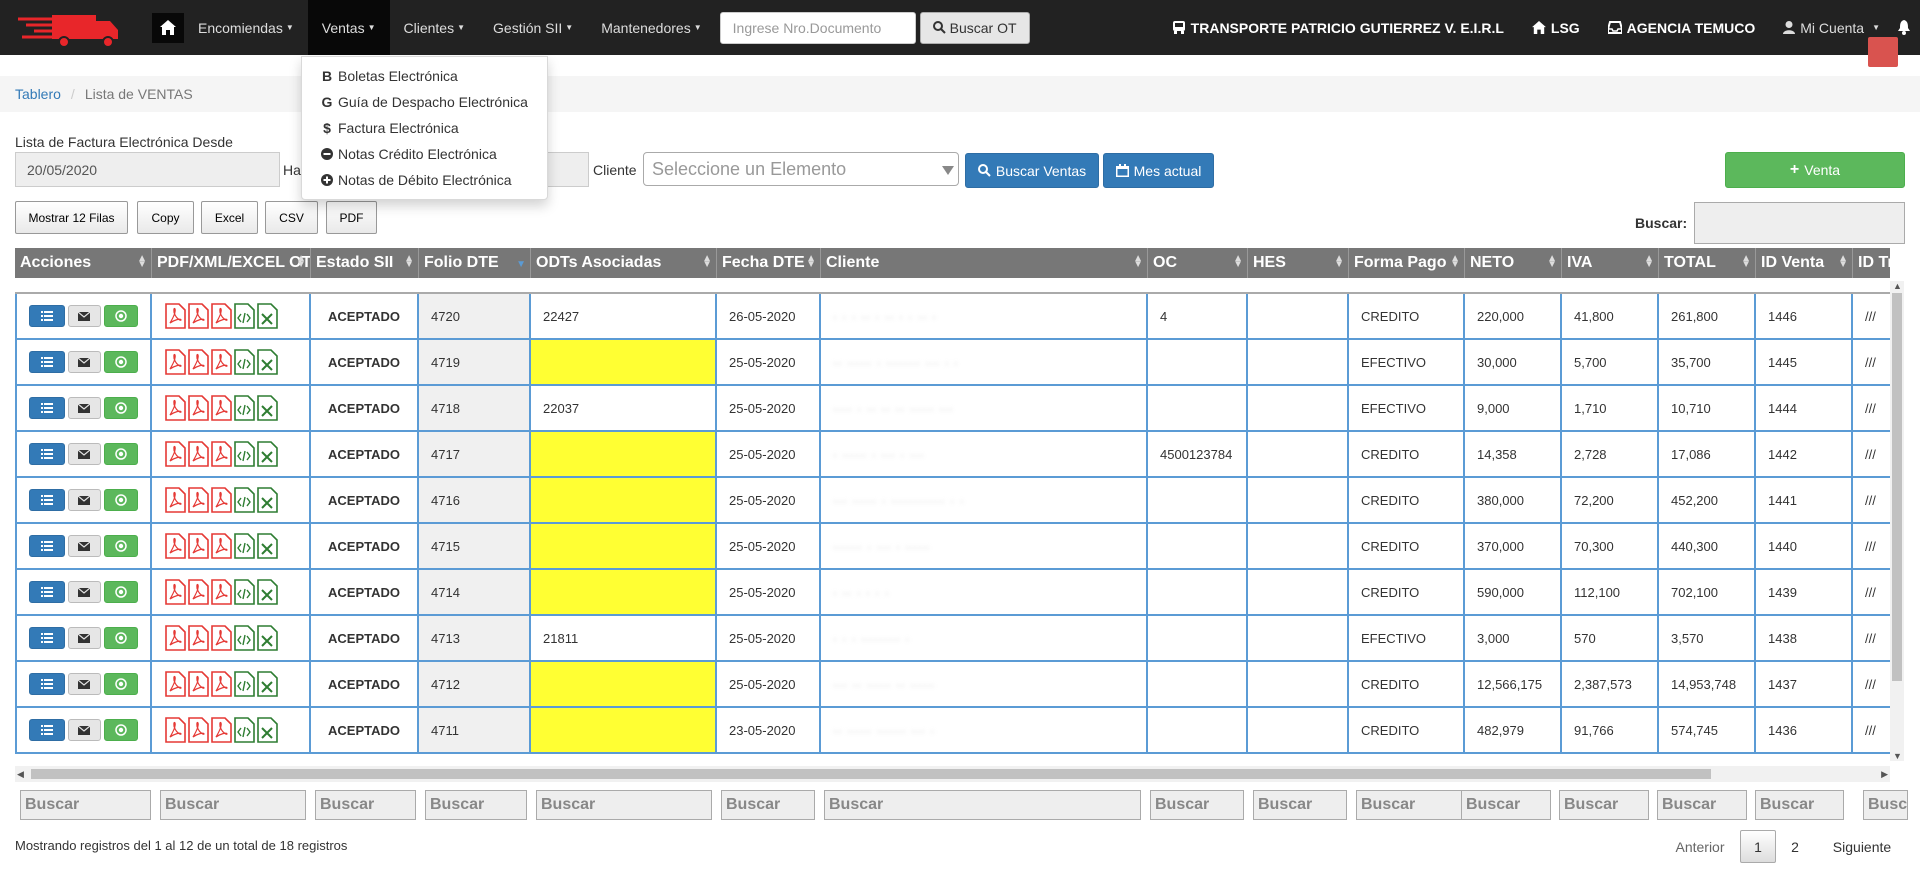 The image size is (1920, 879). I want to click on column-filter-neto: Buscar, so click(1506, 805).